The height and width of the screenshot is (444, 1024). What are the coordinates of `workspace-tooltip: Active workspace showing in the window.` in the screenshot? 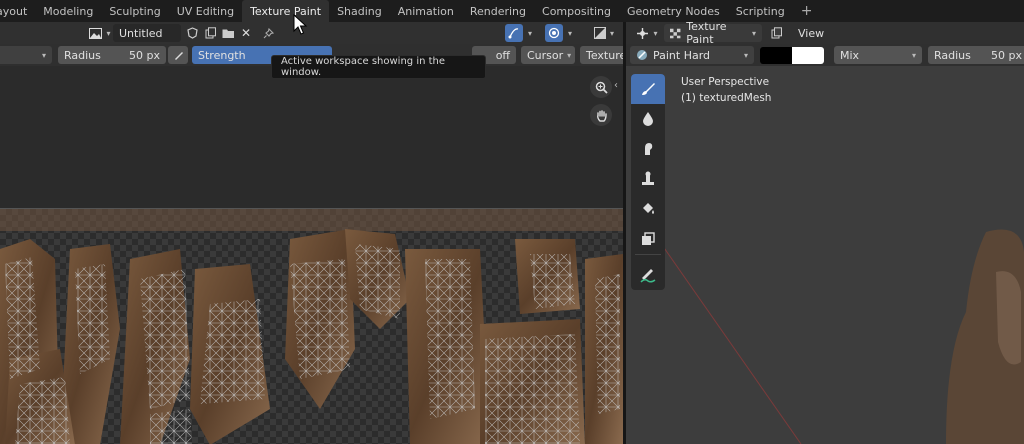 It's located at (378, 67).